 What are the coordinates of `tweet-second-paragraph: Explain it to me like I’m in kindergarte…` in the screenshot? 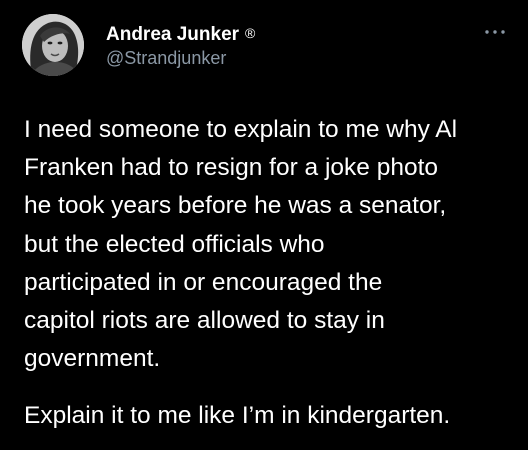 It's located at (237, 415).